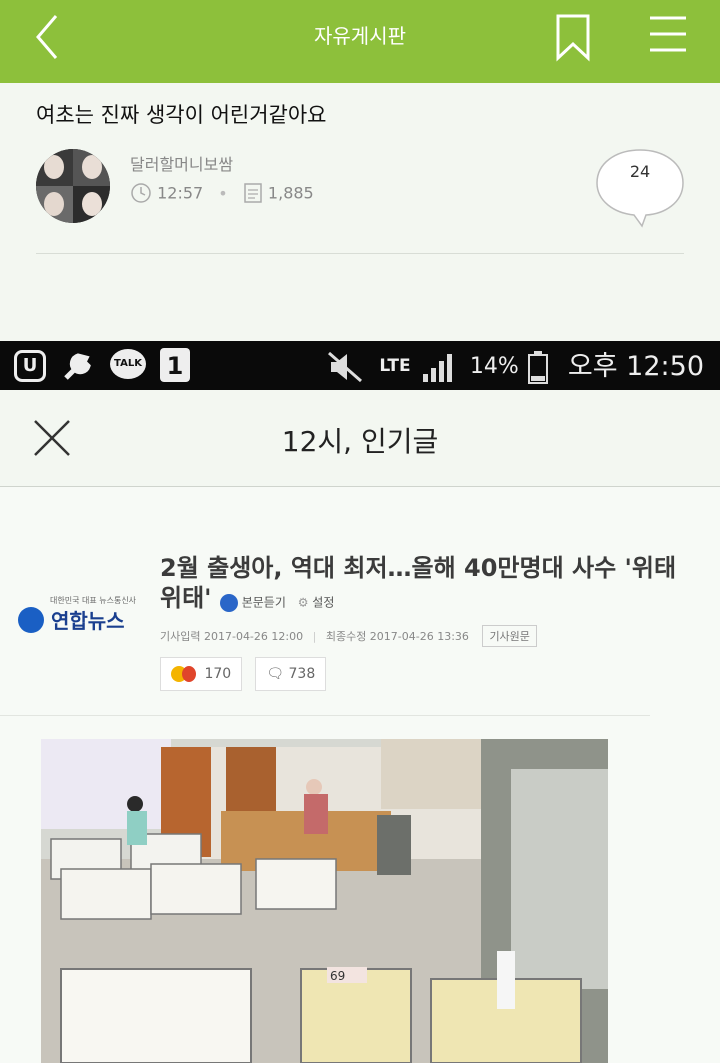 Image resolution: width=720 pixels, height=1063 pixels. Describe the element at coordinates (31, 619) in the screenshot. I see `yonhap-logo-icon` at that location.